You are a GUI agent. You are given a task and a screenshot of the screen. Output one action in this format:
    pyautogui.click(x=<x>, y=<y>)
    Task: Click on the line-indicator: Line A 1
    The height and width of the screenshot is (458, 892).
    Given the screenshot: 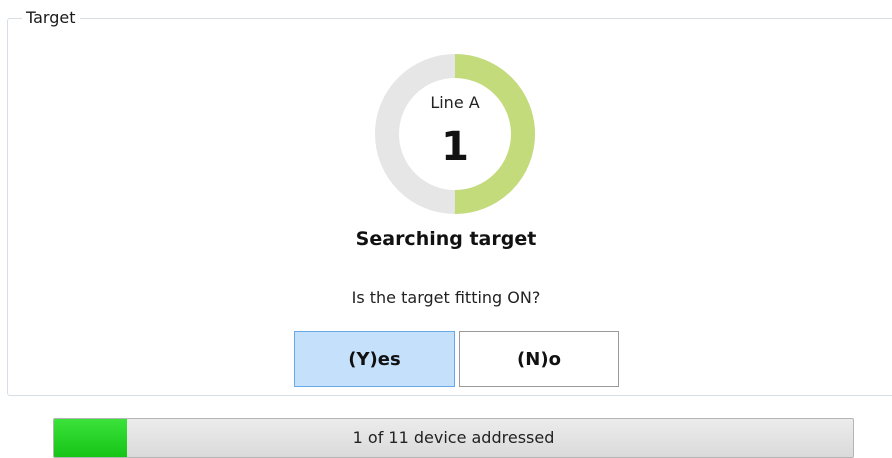 What is the action you would take?
    pyautogui.click(x=455, y=134)
    